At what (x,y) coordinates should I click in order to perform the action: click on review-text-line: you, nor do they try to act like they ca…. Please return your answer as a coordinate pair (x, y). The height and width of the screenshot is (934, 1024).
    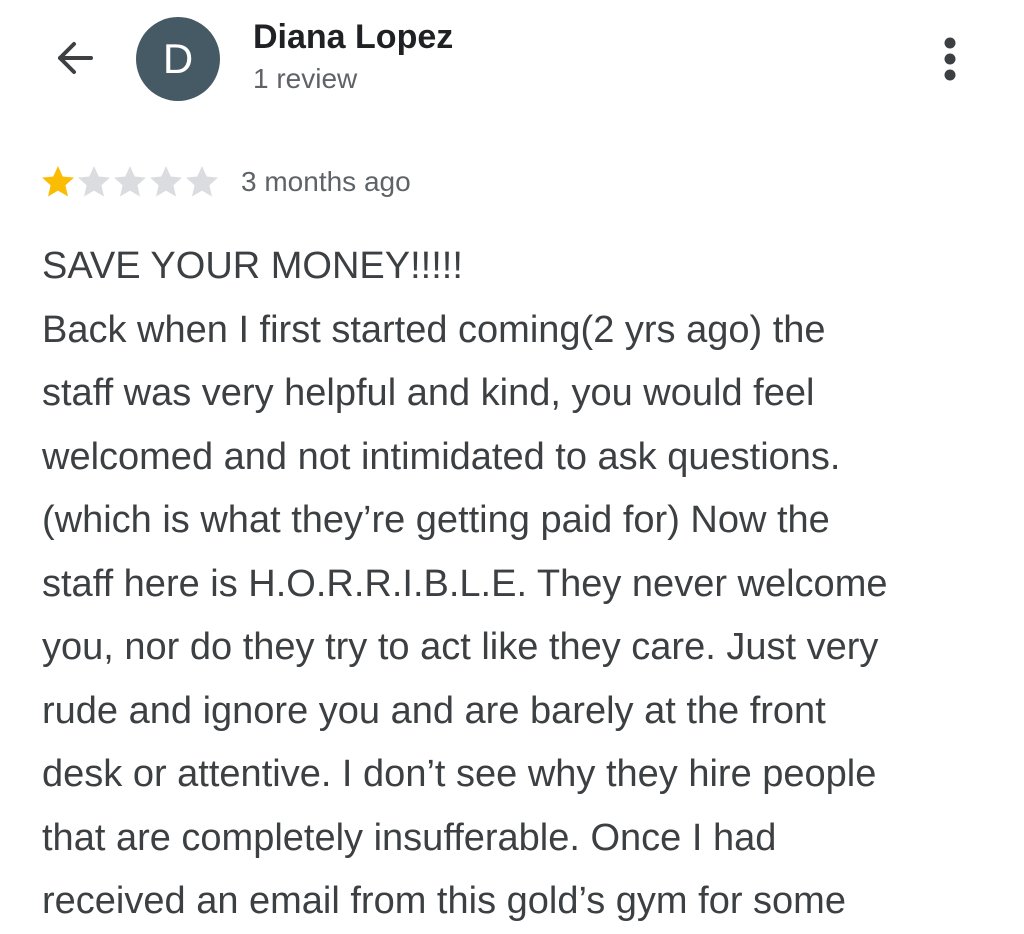
    Looking at the image, I should click on (460, 647).